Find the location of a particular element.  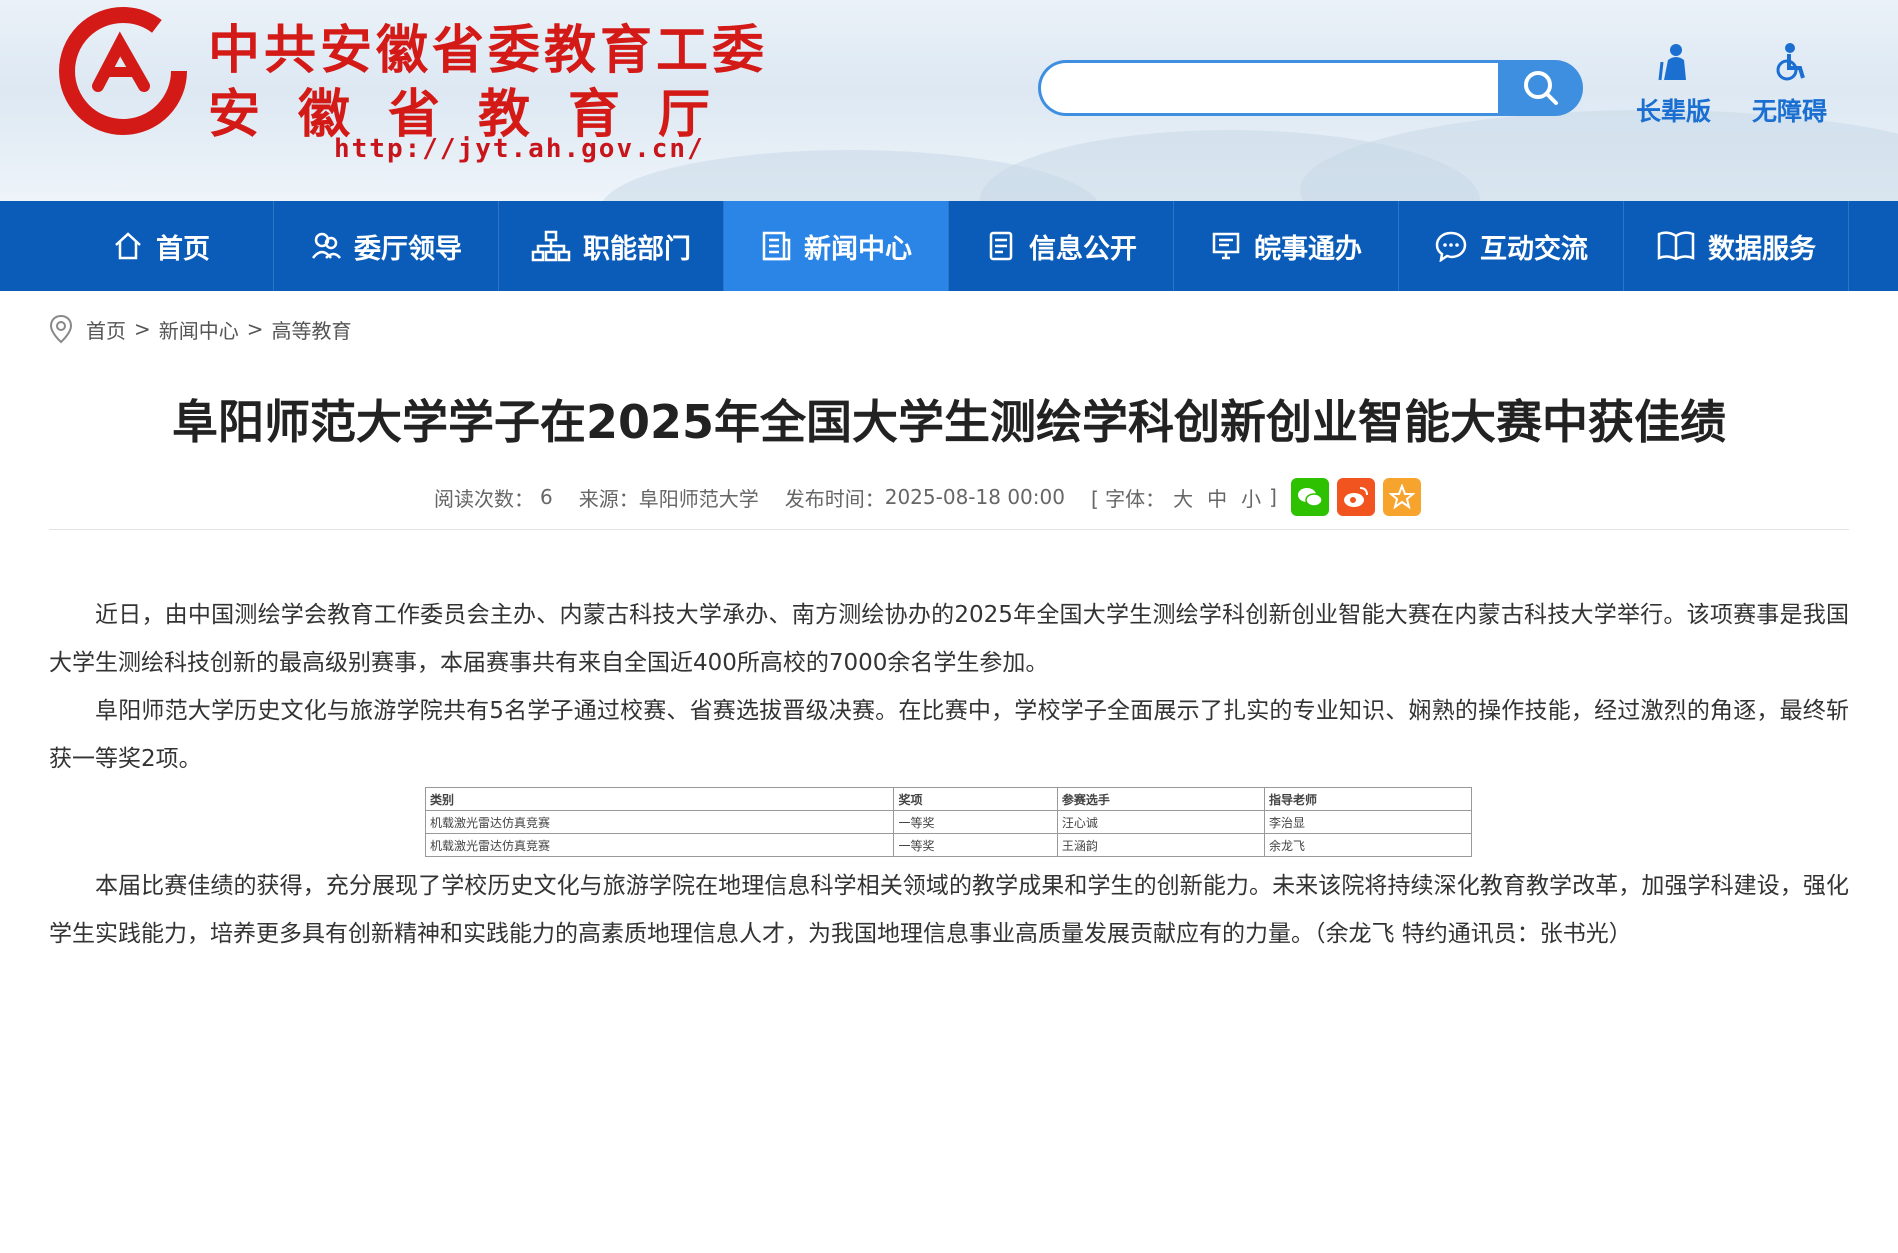

font-size-bracket: ] is located at coordinates (1273, 497).